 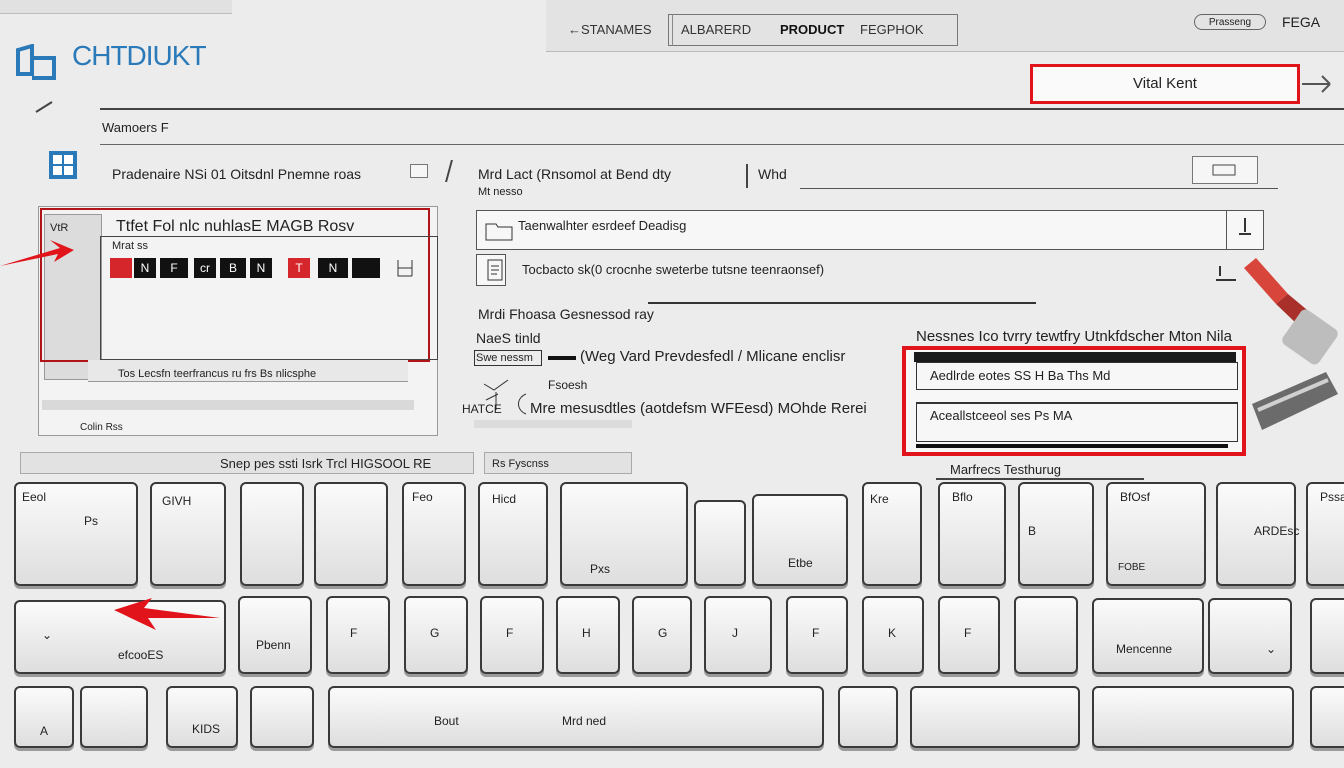 I want to click on key: ARDEsc, so click(x=1257, y=534).